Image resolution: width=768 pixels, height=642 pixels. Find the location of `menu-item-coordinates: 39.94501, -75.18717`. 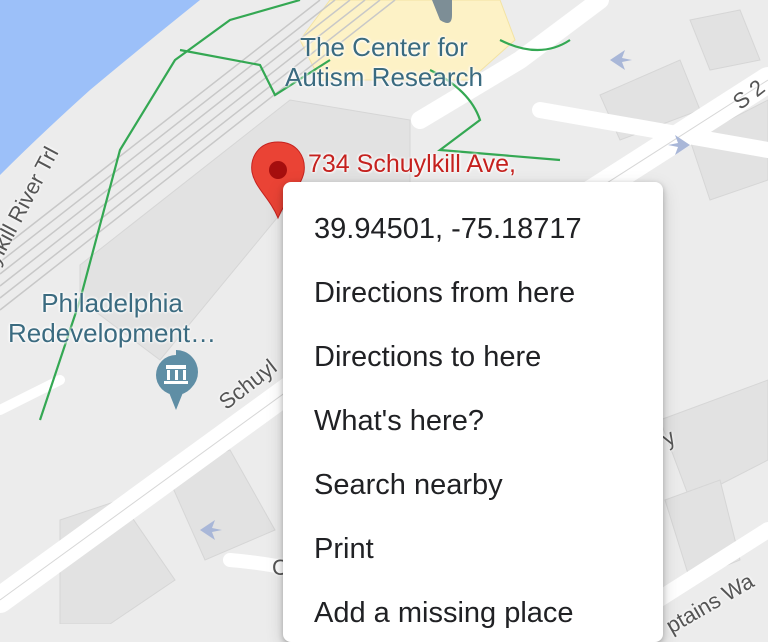

menu-item-coordinates: 39.94501, -75.18717 is located at coordinates (473, 229).